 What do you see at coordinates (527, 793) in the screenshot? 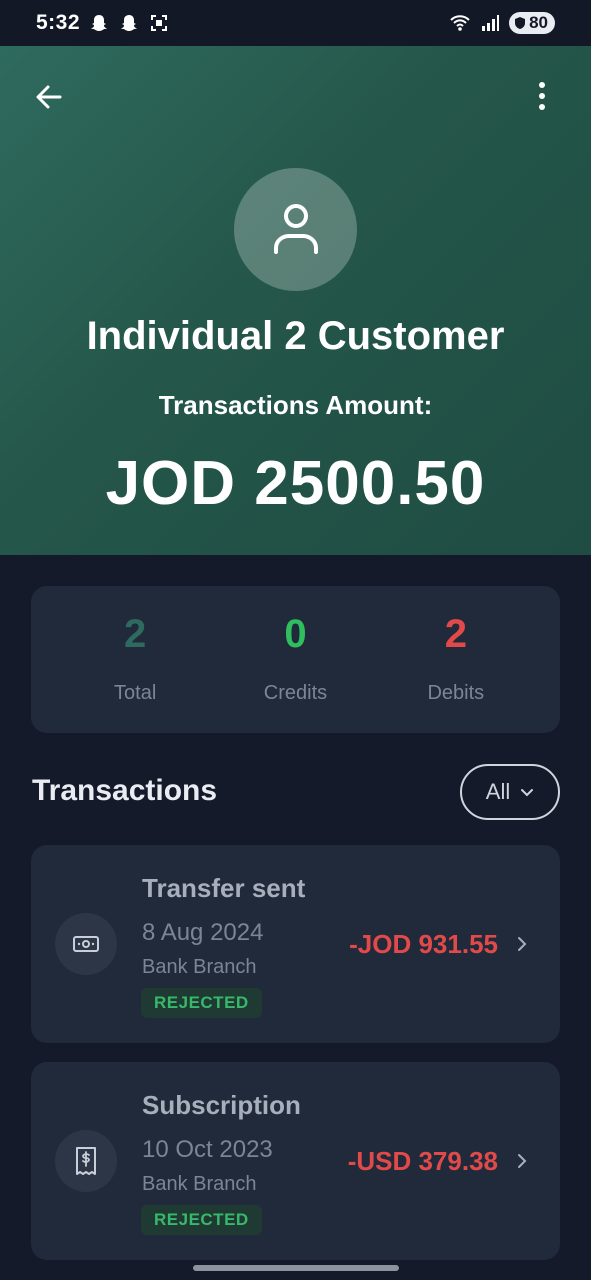
I see `chevron-down-icon` at bounding box center [527, 793].